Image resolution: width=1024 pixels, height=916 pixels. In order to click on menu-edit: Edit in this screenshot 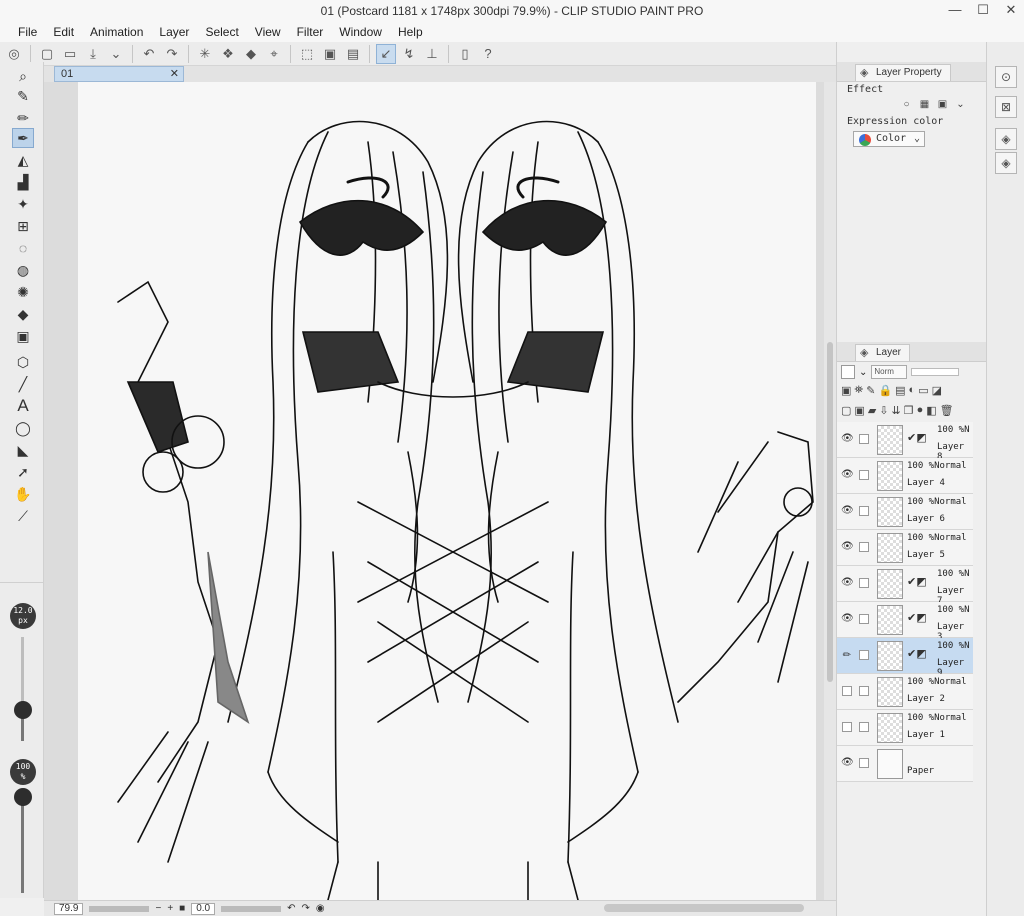, I will do `click(63, 32)`.